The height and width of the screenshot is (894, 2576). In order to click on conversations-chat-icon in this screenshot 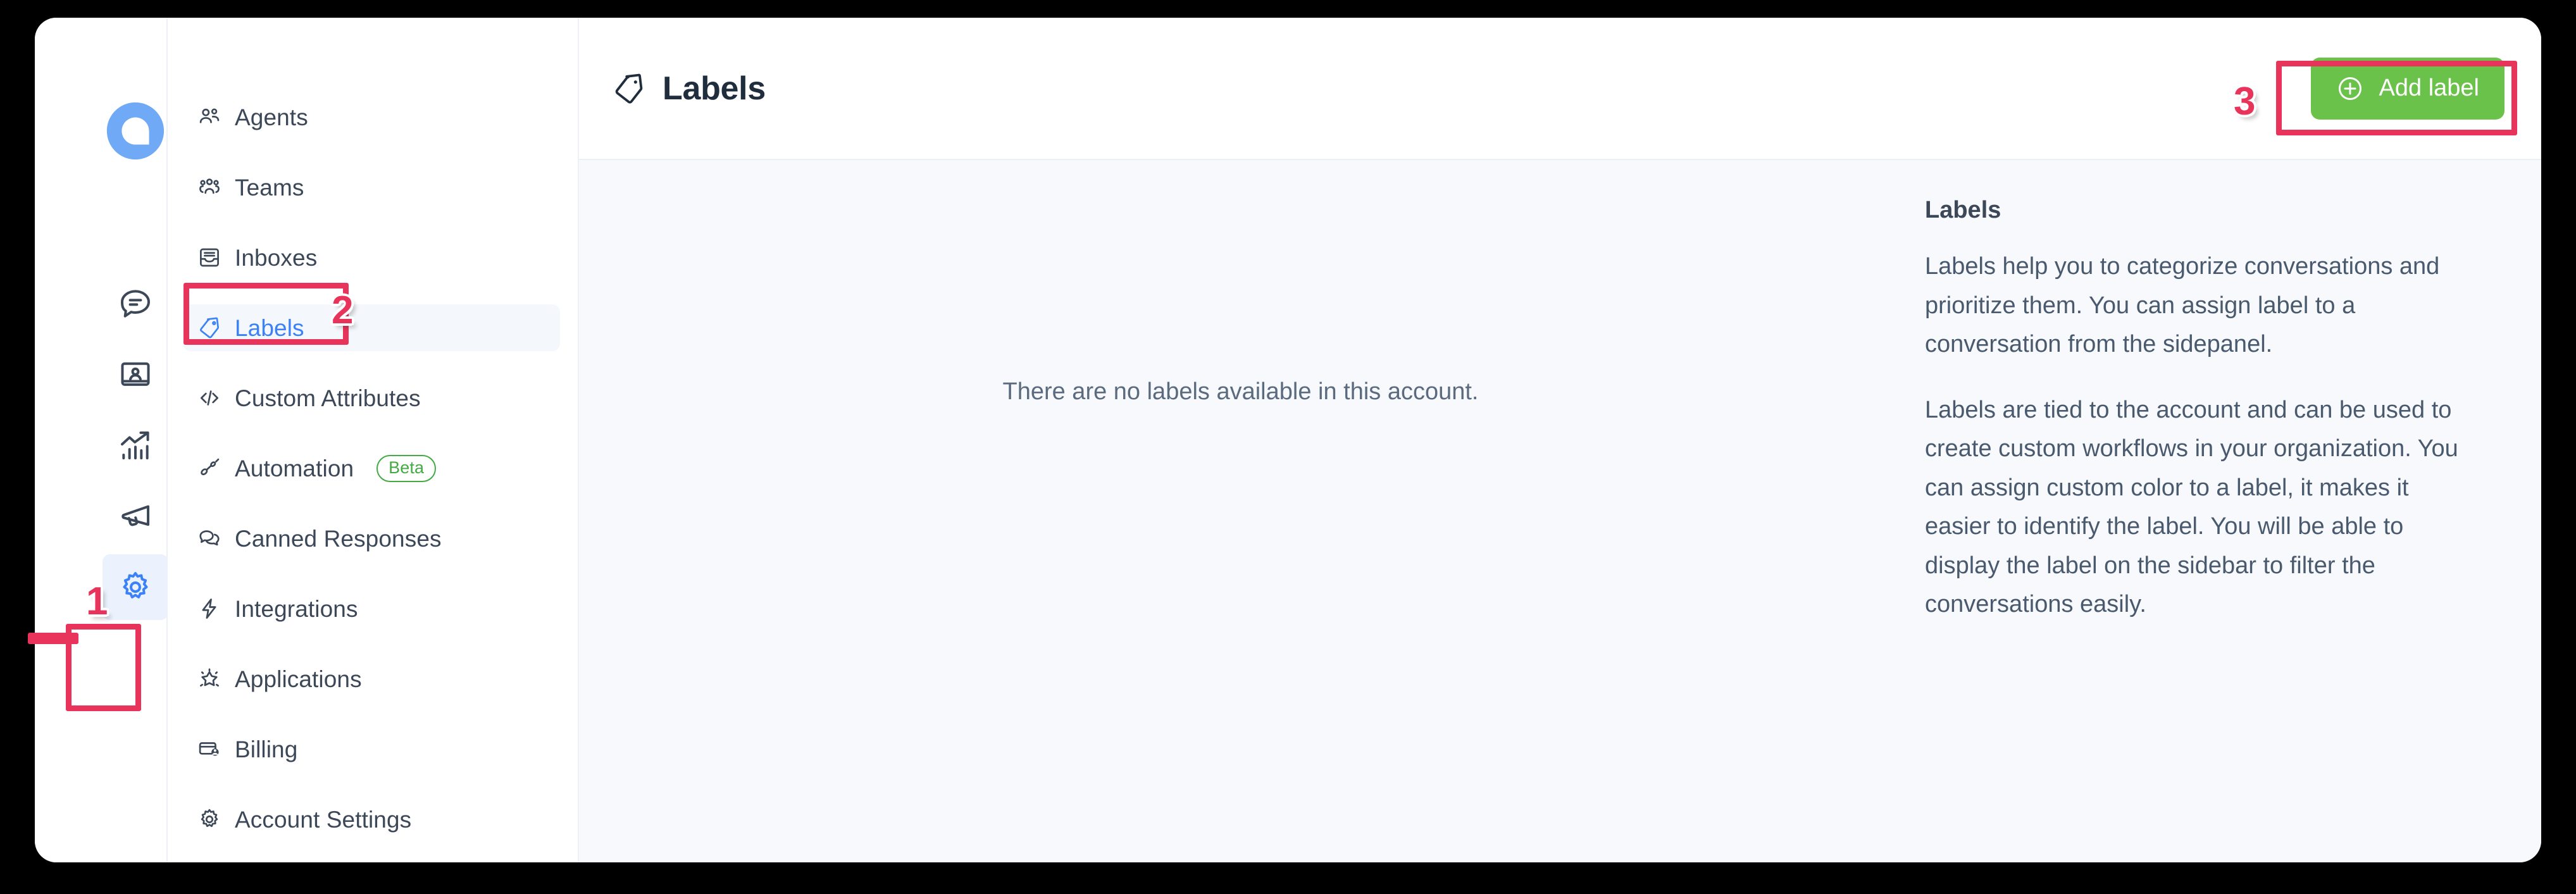, I will do `click(135, 303)`.